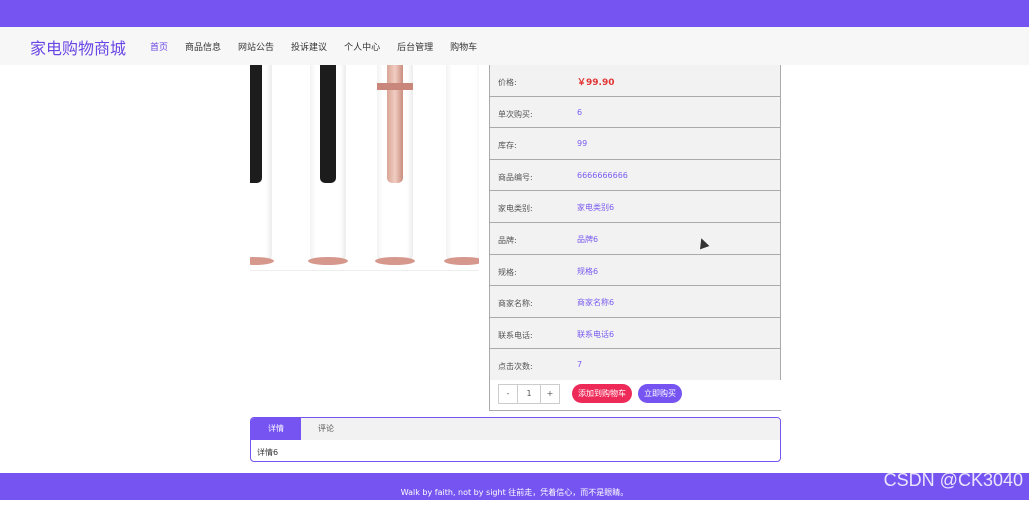  I want to click on nav-admin: 后台管理, so click(415, 46).